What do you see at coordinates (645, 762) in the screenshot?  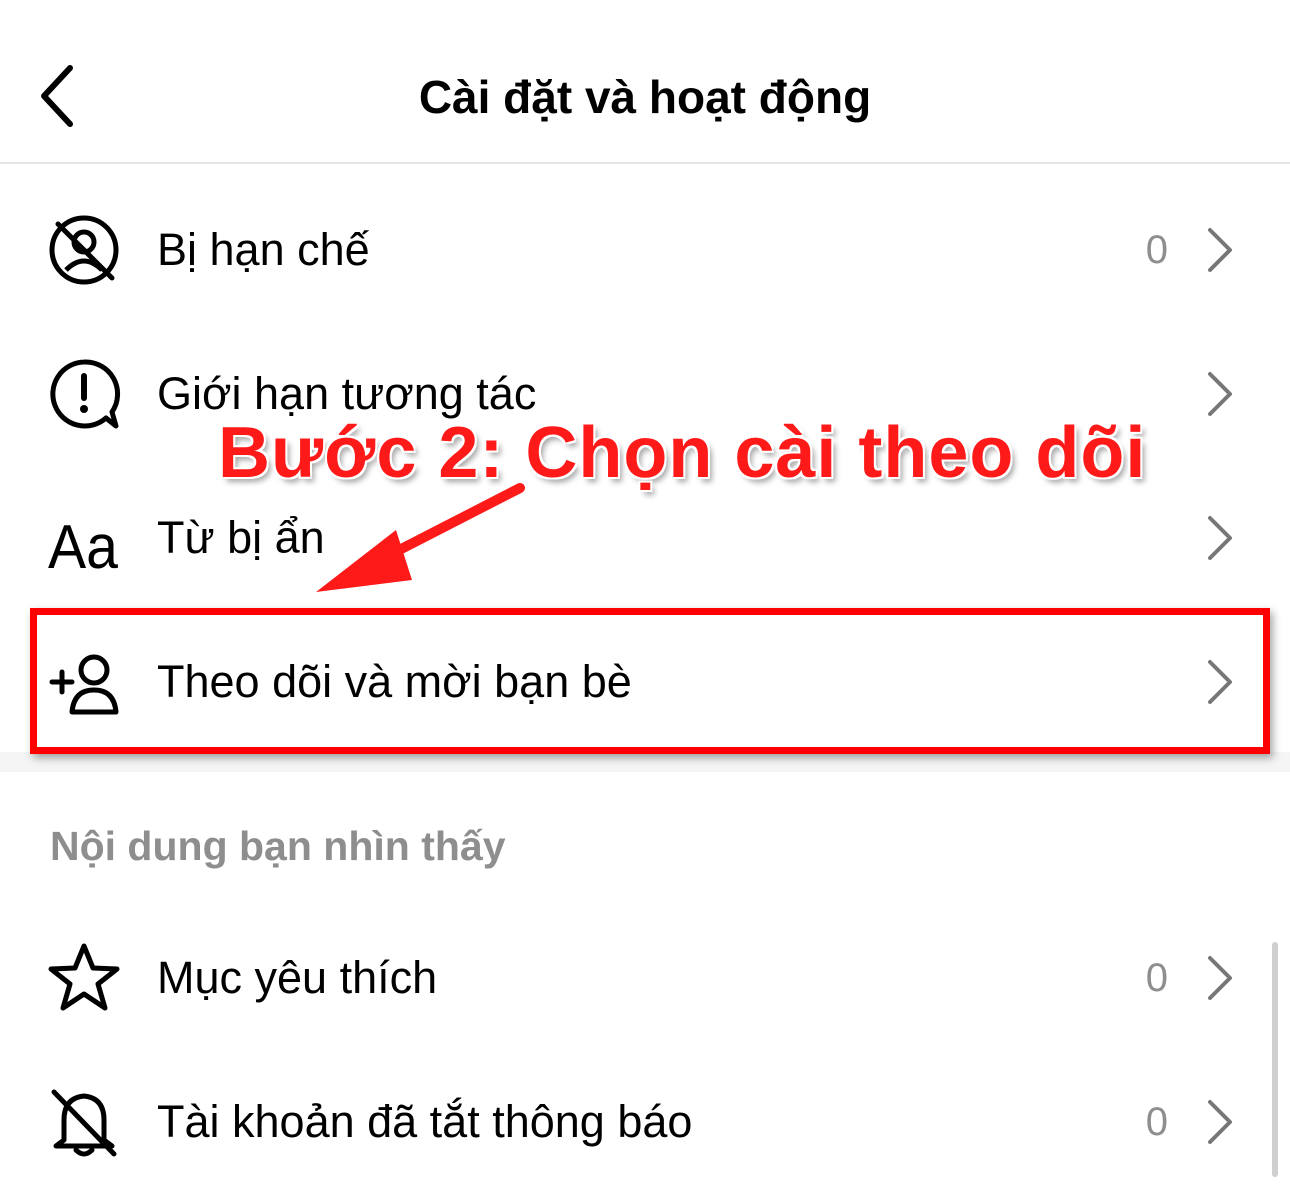 I see `section-divider` at bounding box center [645, 762].